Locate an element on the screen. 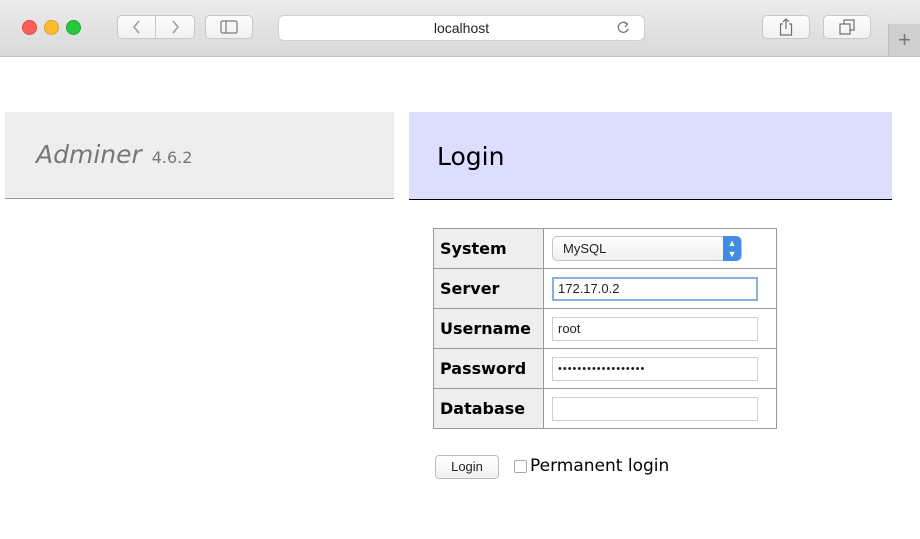 Image resolution: width=920 pixels, height=539 pixels. sidebar-toggle-button is located at coordinates (229, 27).